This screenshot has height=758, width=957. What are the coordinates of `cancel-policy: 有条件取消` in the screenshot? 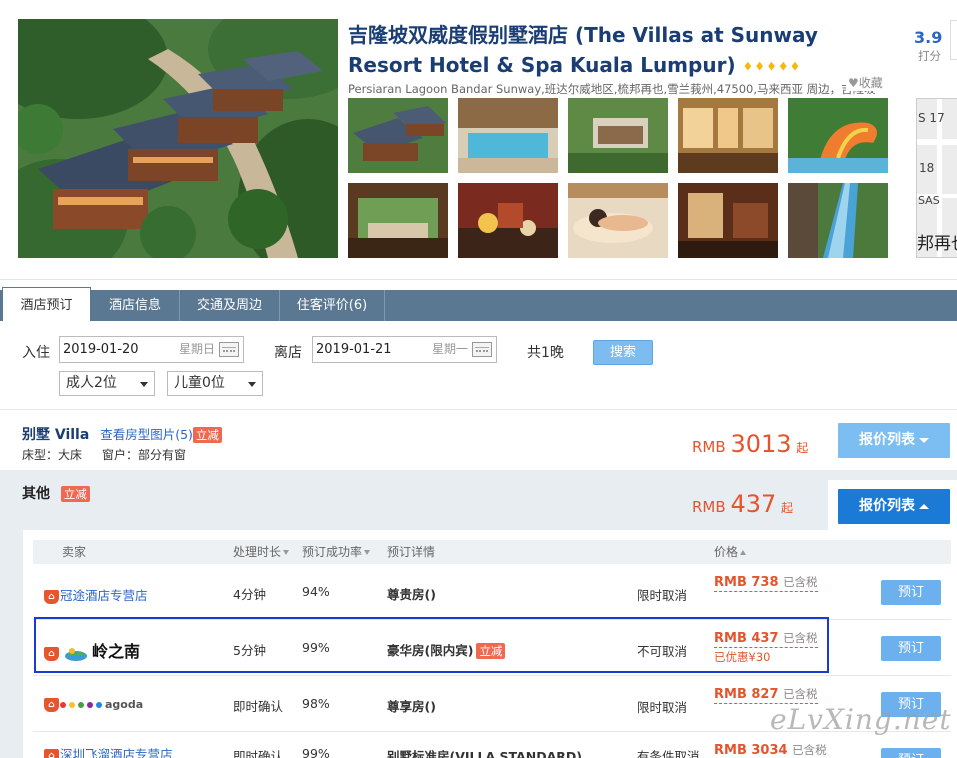 It's located at (668, 752).